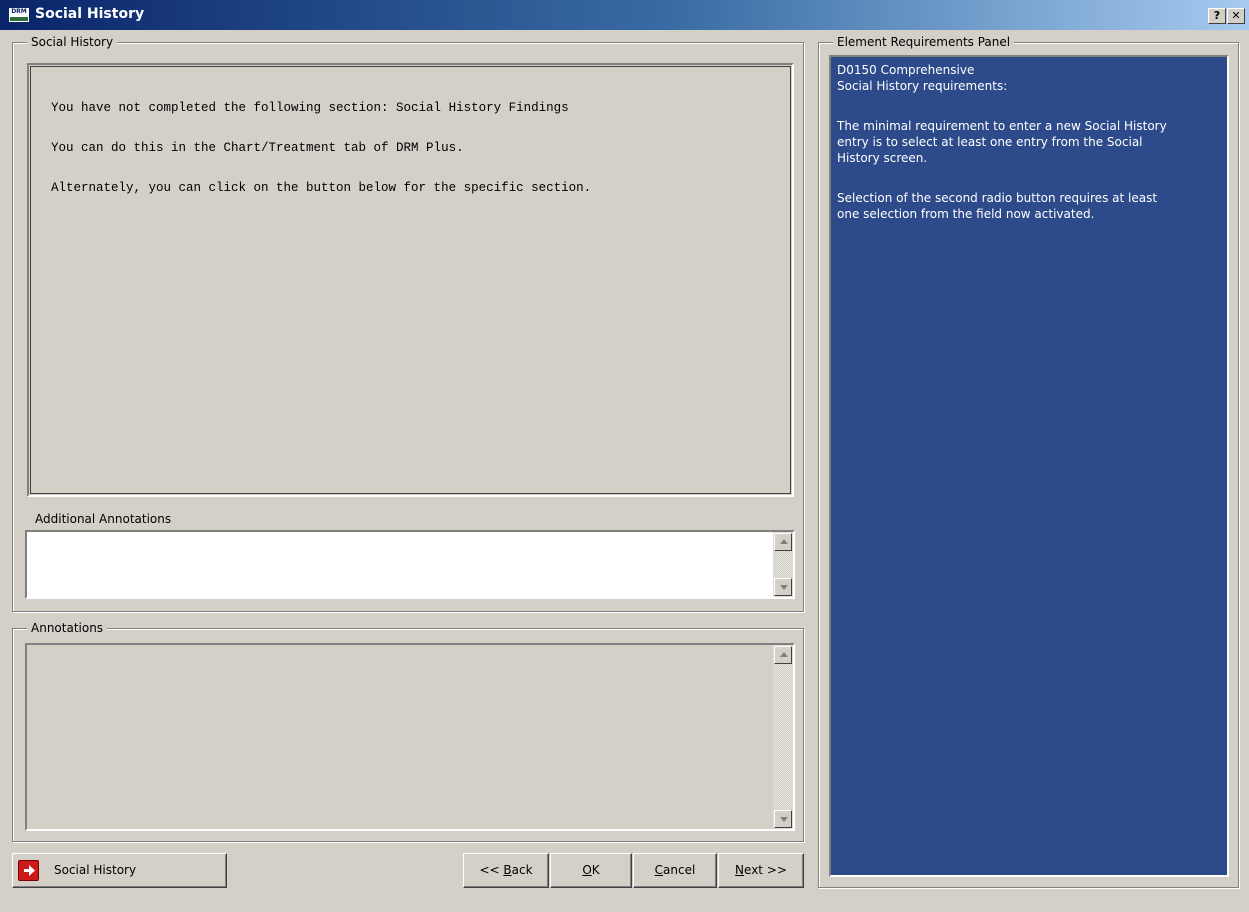 This screenshot has width=1249, height=912. What do you see at coordinates (491, 870) in the screenshot?
I see `back-prefix: <<` at bounding box center [491, 870].